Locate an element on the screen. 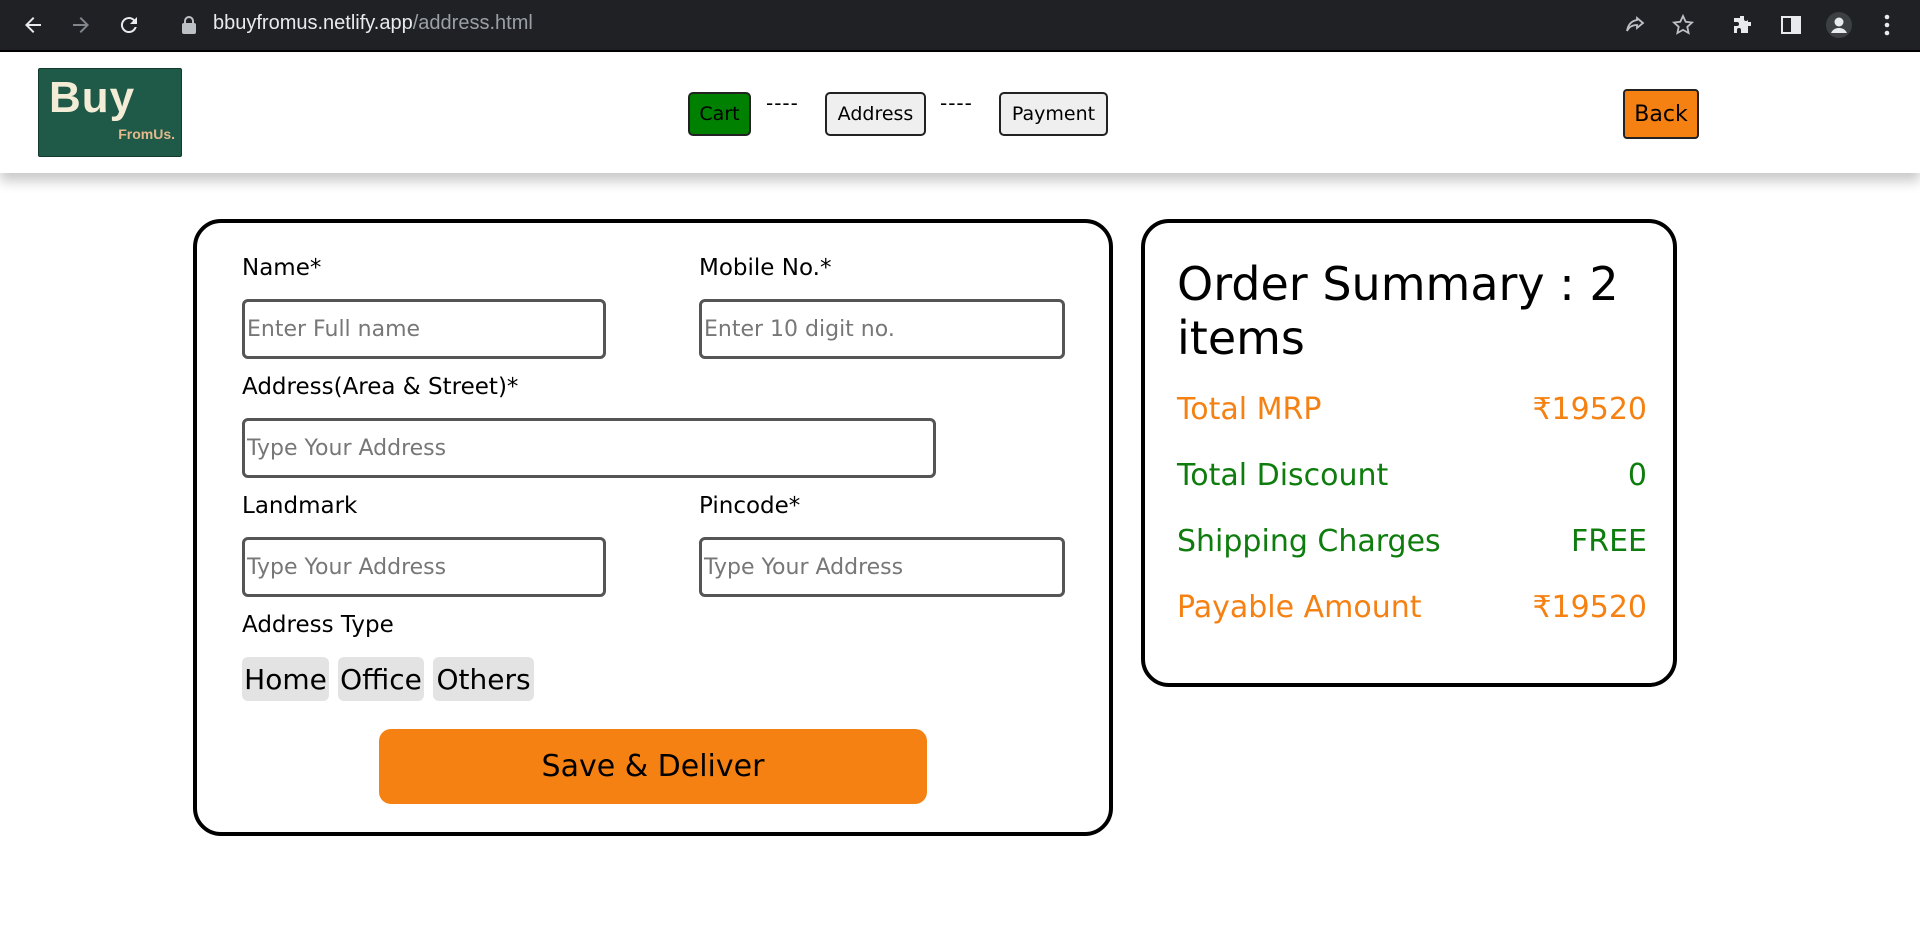 The width and height of the screenshot is (1920, 938). summary-row-total-mrp: Total MRP ₹19520 is located at coordinates (1412, 409).